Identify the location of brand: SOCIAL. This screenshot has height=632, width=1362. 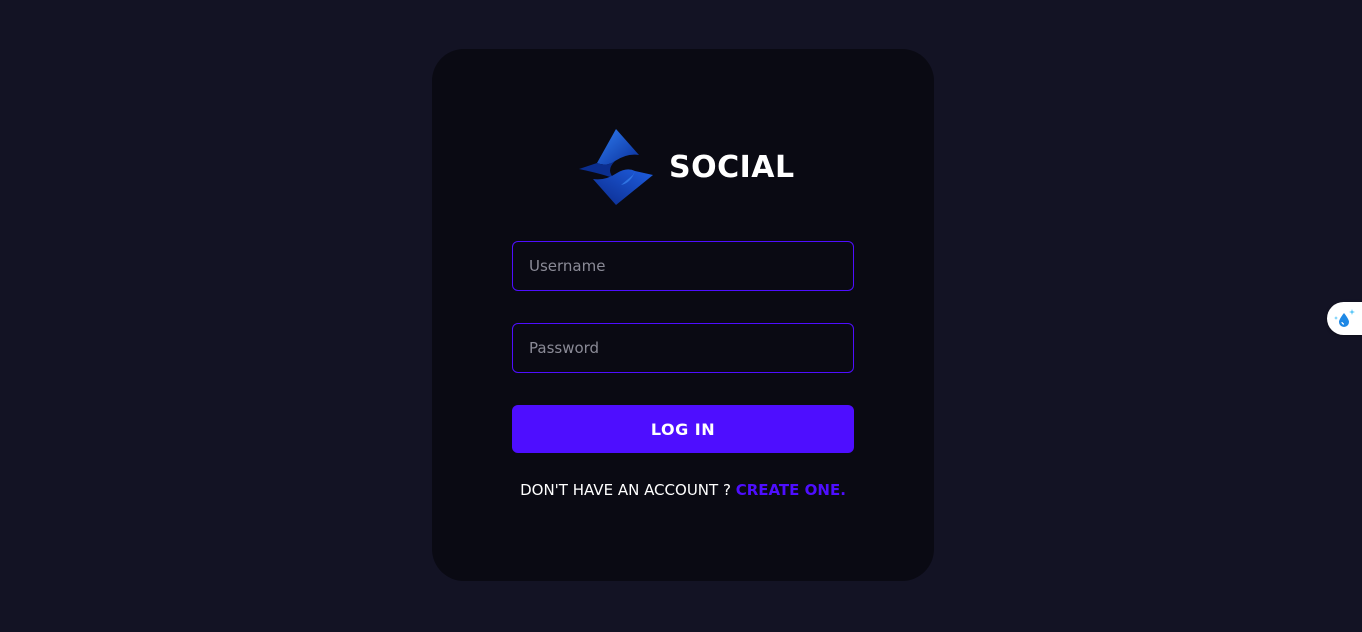
(686, 167).